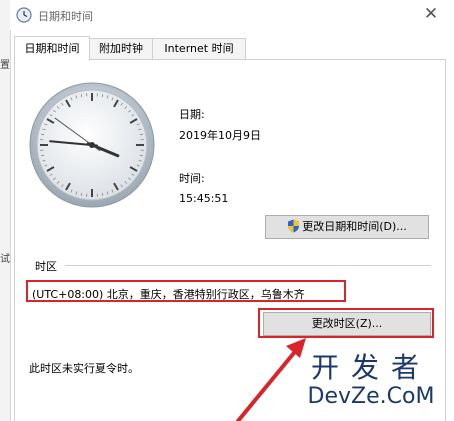 The height and width of the screenshot is (421, 454). What do you see at coordinates (84, 368) in the screenshot?
I see `dst-note: 此时区未实行夏令时。` at bounding box center [84, 368].